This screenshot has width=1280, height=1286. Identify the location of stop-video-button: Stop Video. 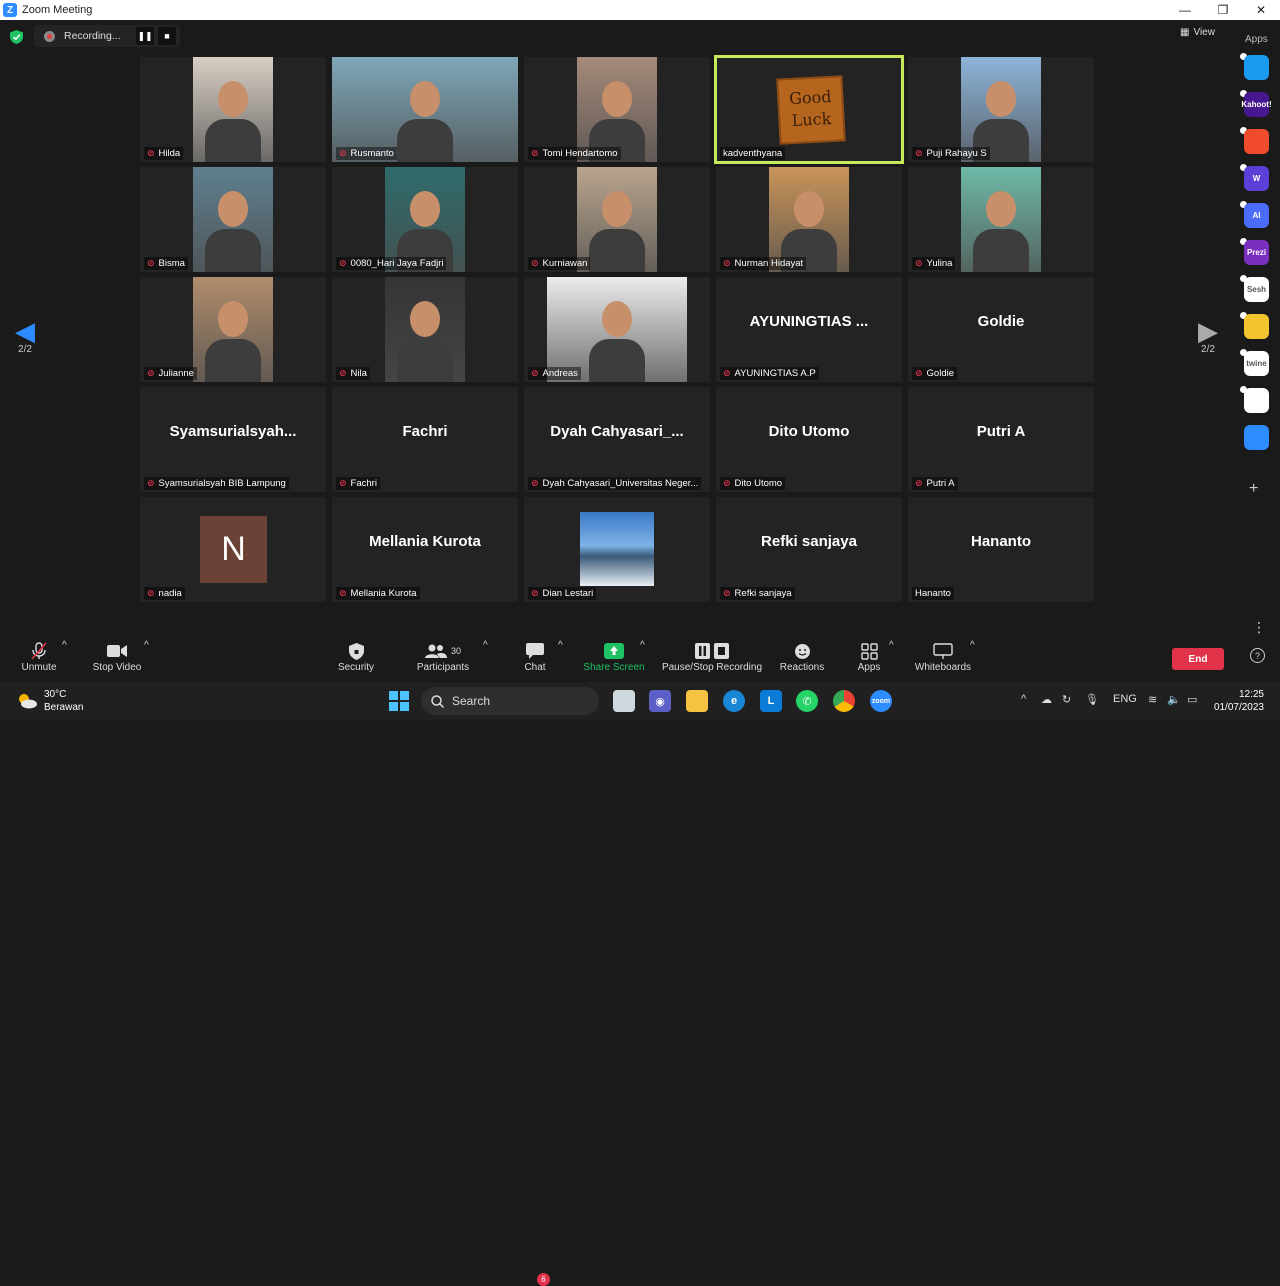
(117, 656).